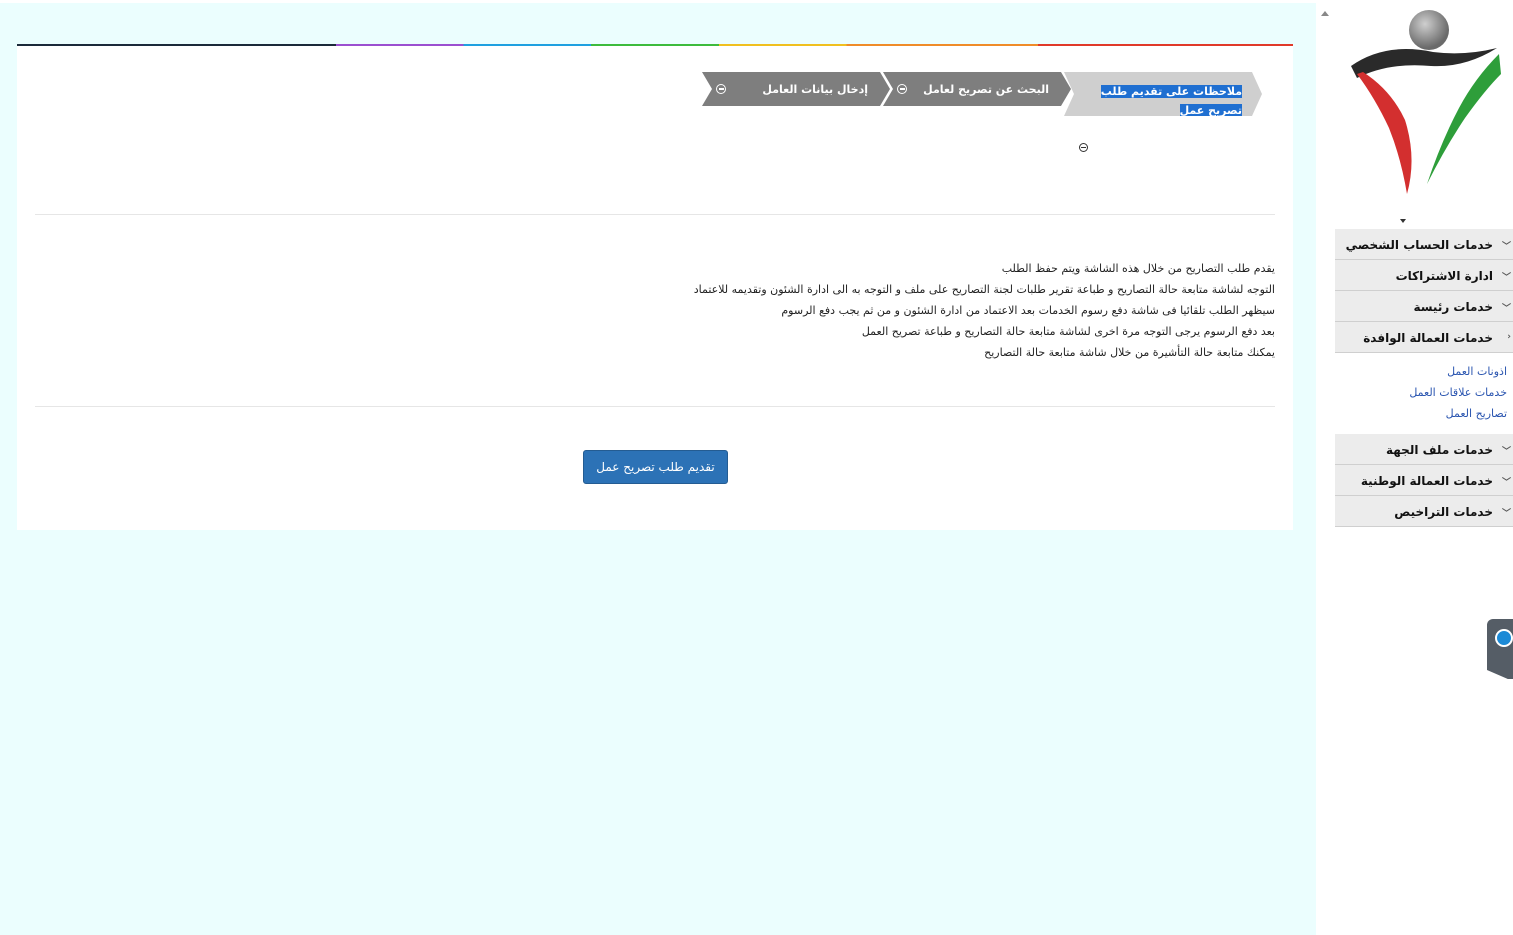 This screenshot has height=935, width=1513. What do you see at coordinates (1439, 450) in the screenshot?
I see `menu-label: خدمات ملف الجهة` at bounding box center [1439, 450].